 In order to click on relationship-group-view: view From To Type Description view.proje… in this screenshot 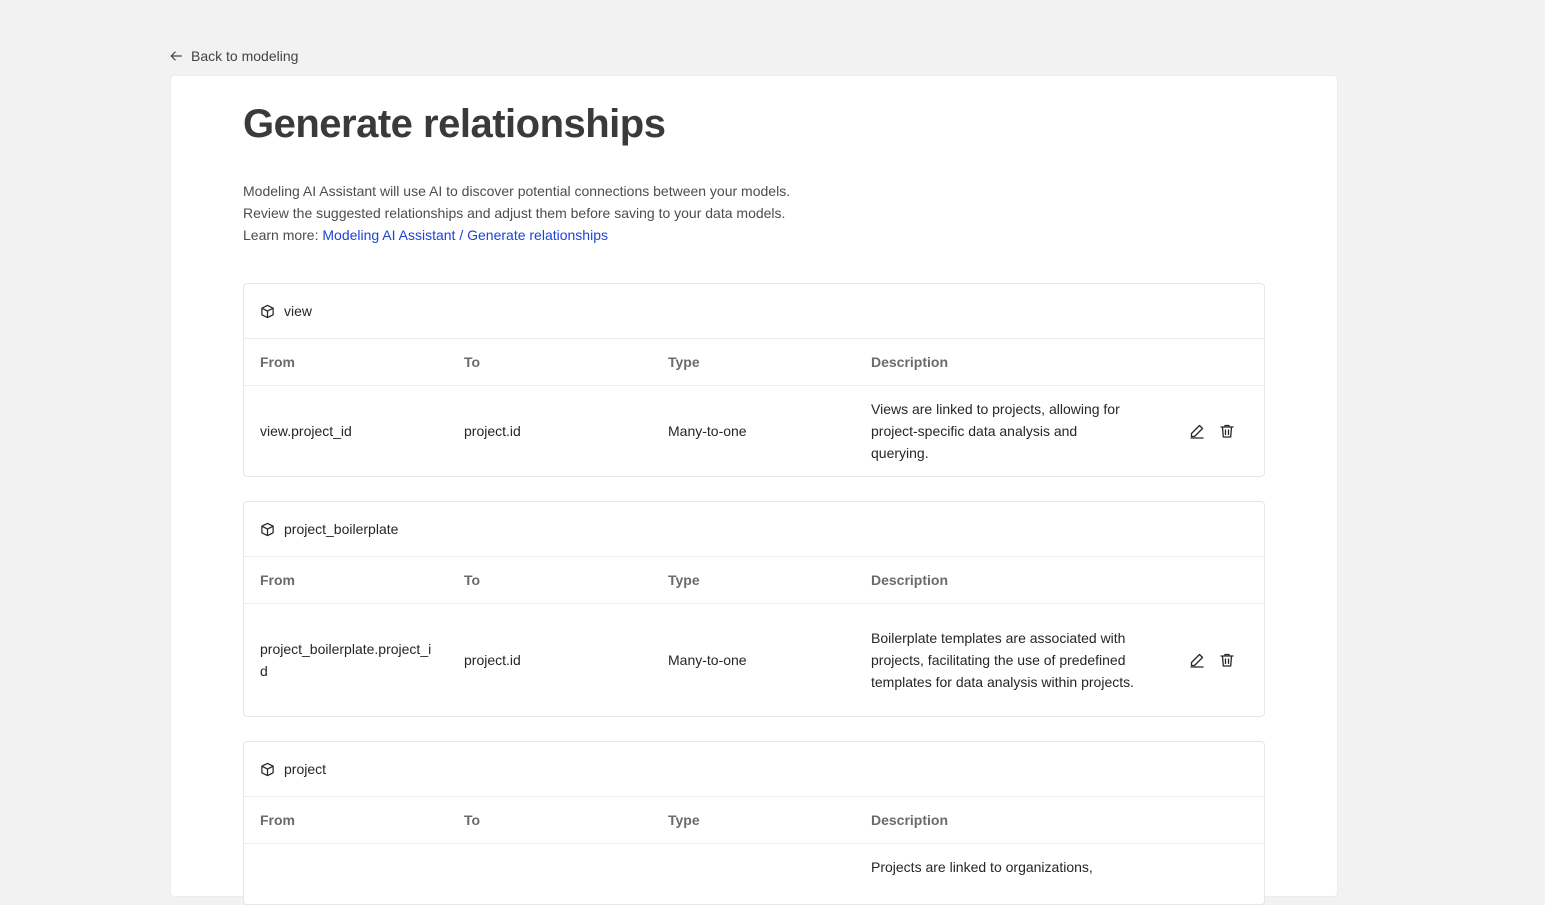, I will do `click(754, 380)`.